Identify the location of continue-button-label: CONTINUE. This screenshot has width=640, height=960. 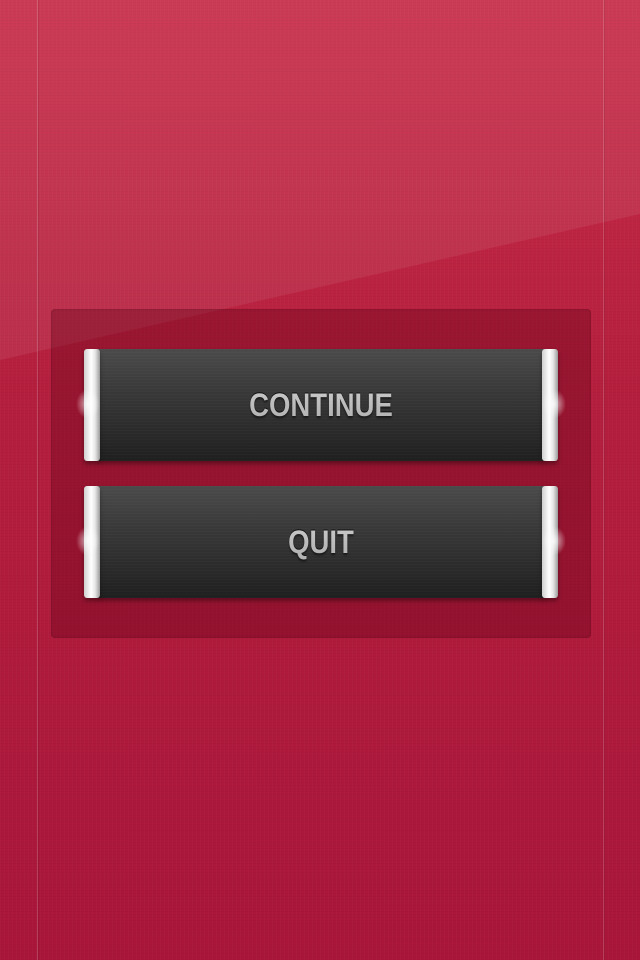
(321, 405).